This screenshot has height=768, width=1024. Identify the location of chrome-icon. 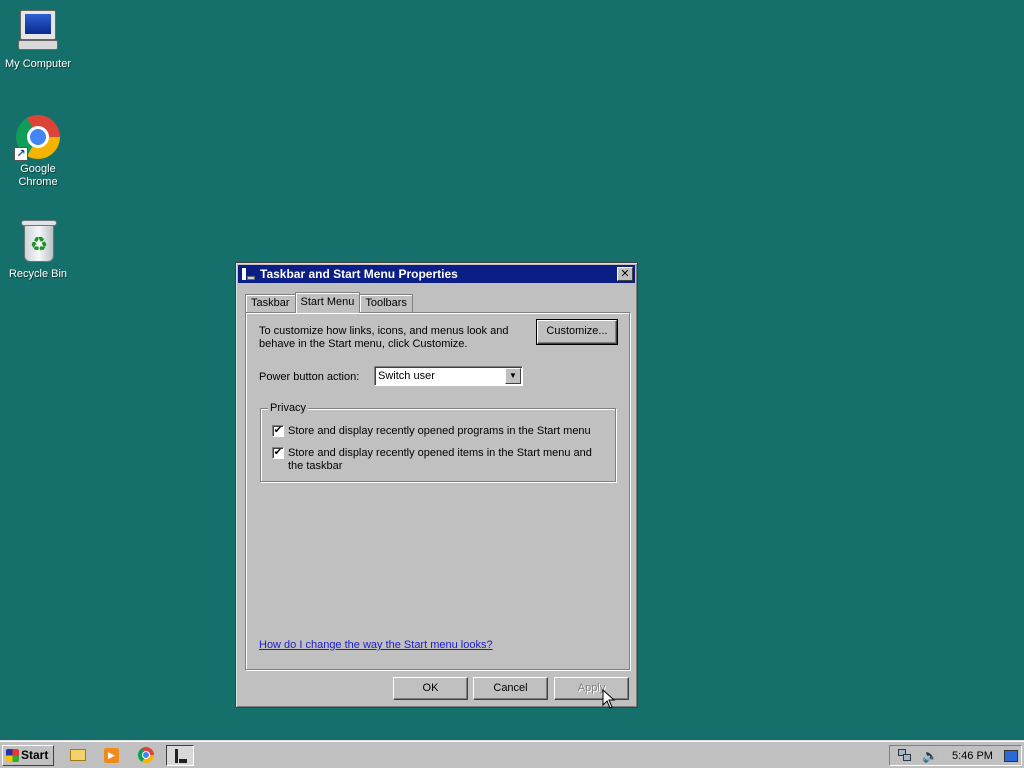
(146, 755).